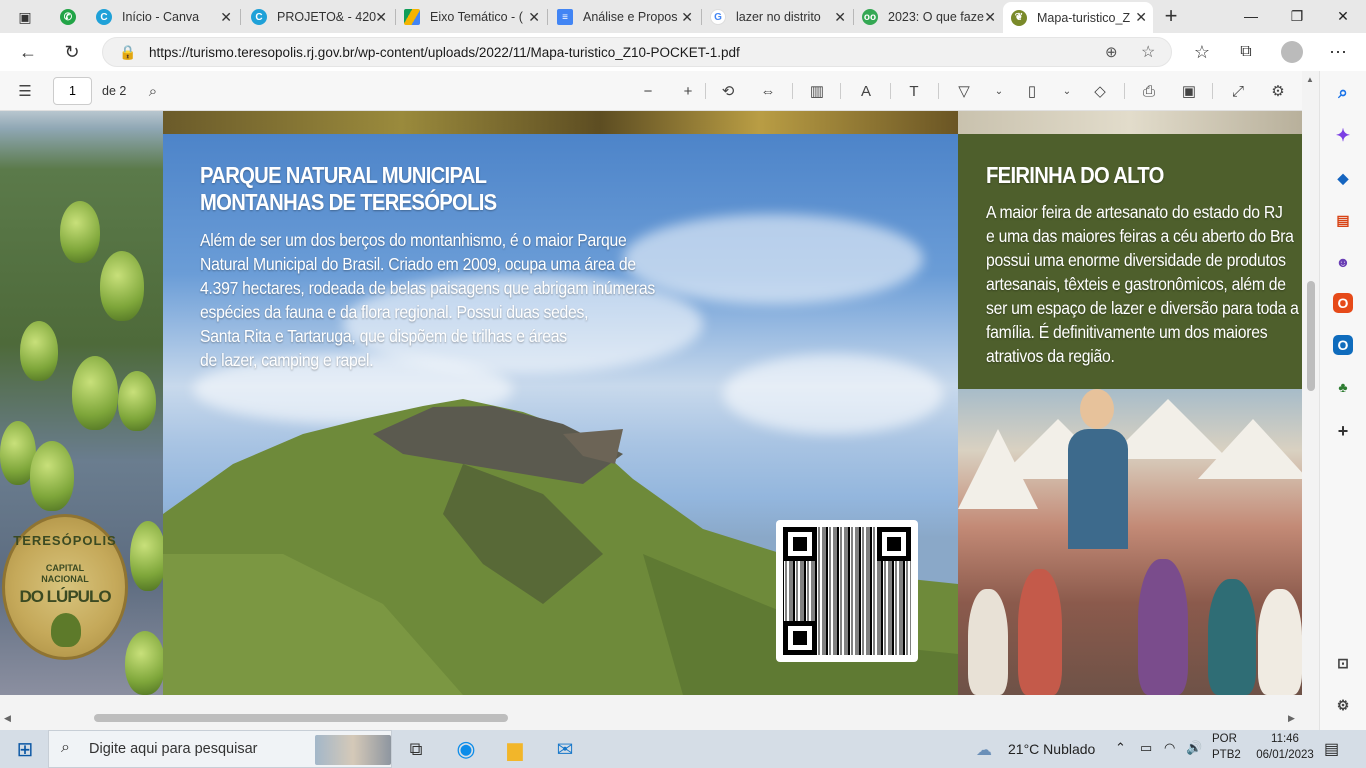  I want to click on seal-line1: TERESÓPOLIS, so click(65, 540).